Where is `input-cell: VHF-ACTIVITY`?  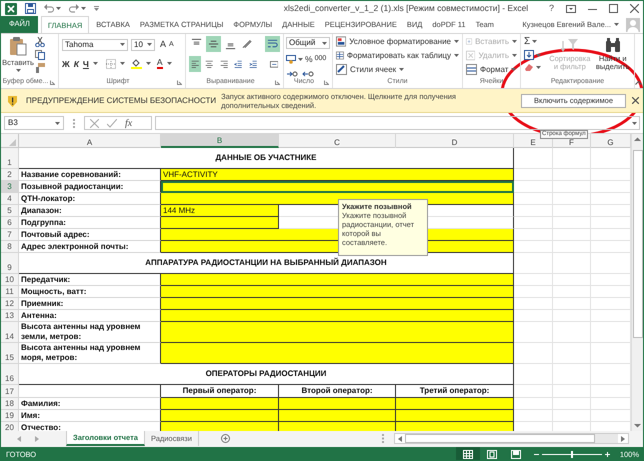 input-cell: VHF-ACTIVITY is located at coordinates (337, 175).